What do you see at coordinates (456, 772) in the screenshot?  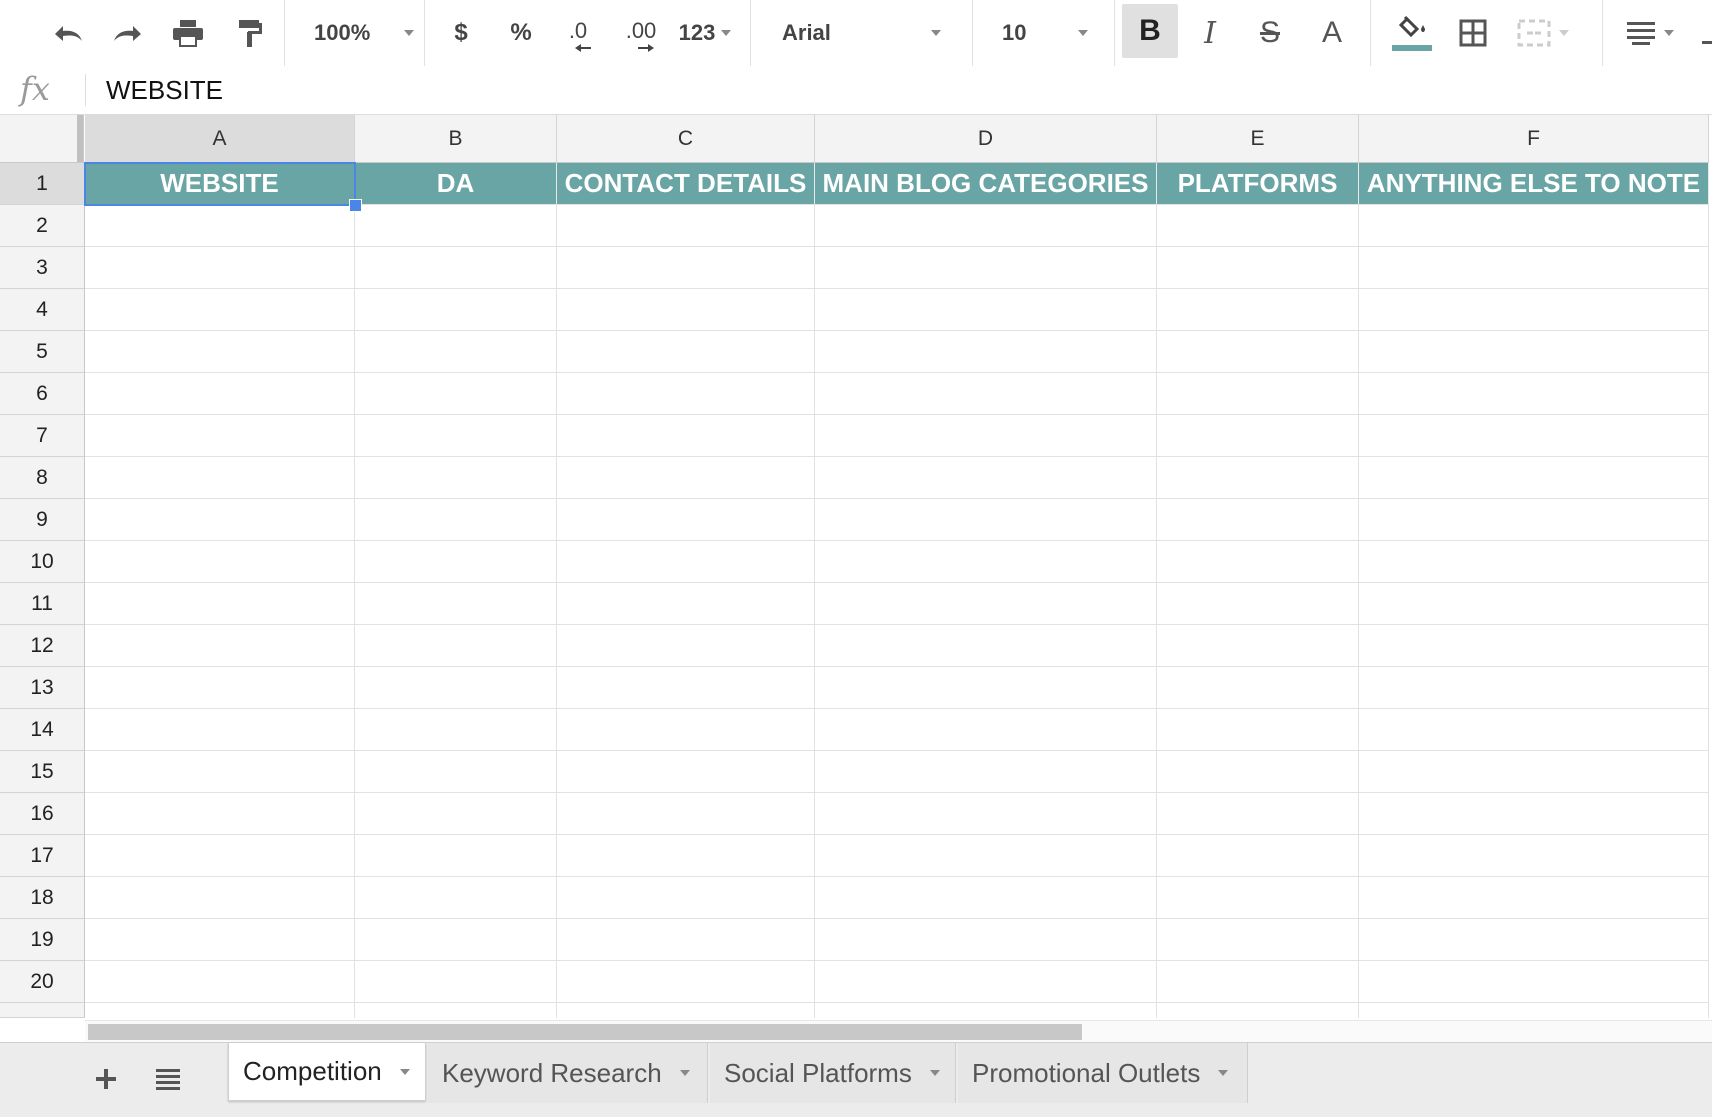 I see `cell-b15` at bounding box center [456, 772].